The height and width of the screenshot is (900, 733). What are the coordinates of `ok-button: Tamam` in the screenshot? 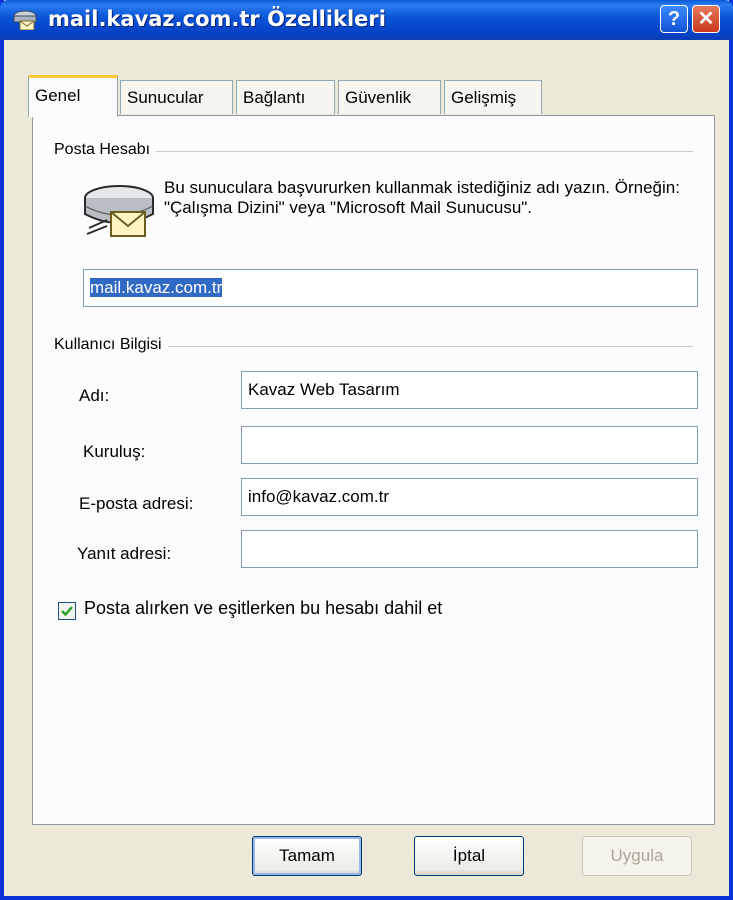 It's located at (307, 856).